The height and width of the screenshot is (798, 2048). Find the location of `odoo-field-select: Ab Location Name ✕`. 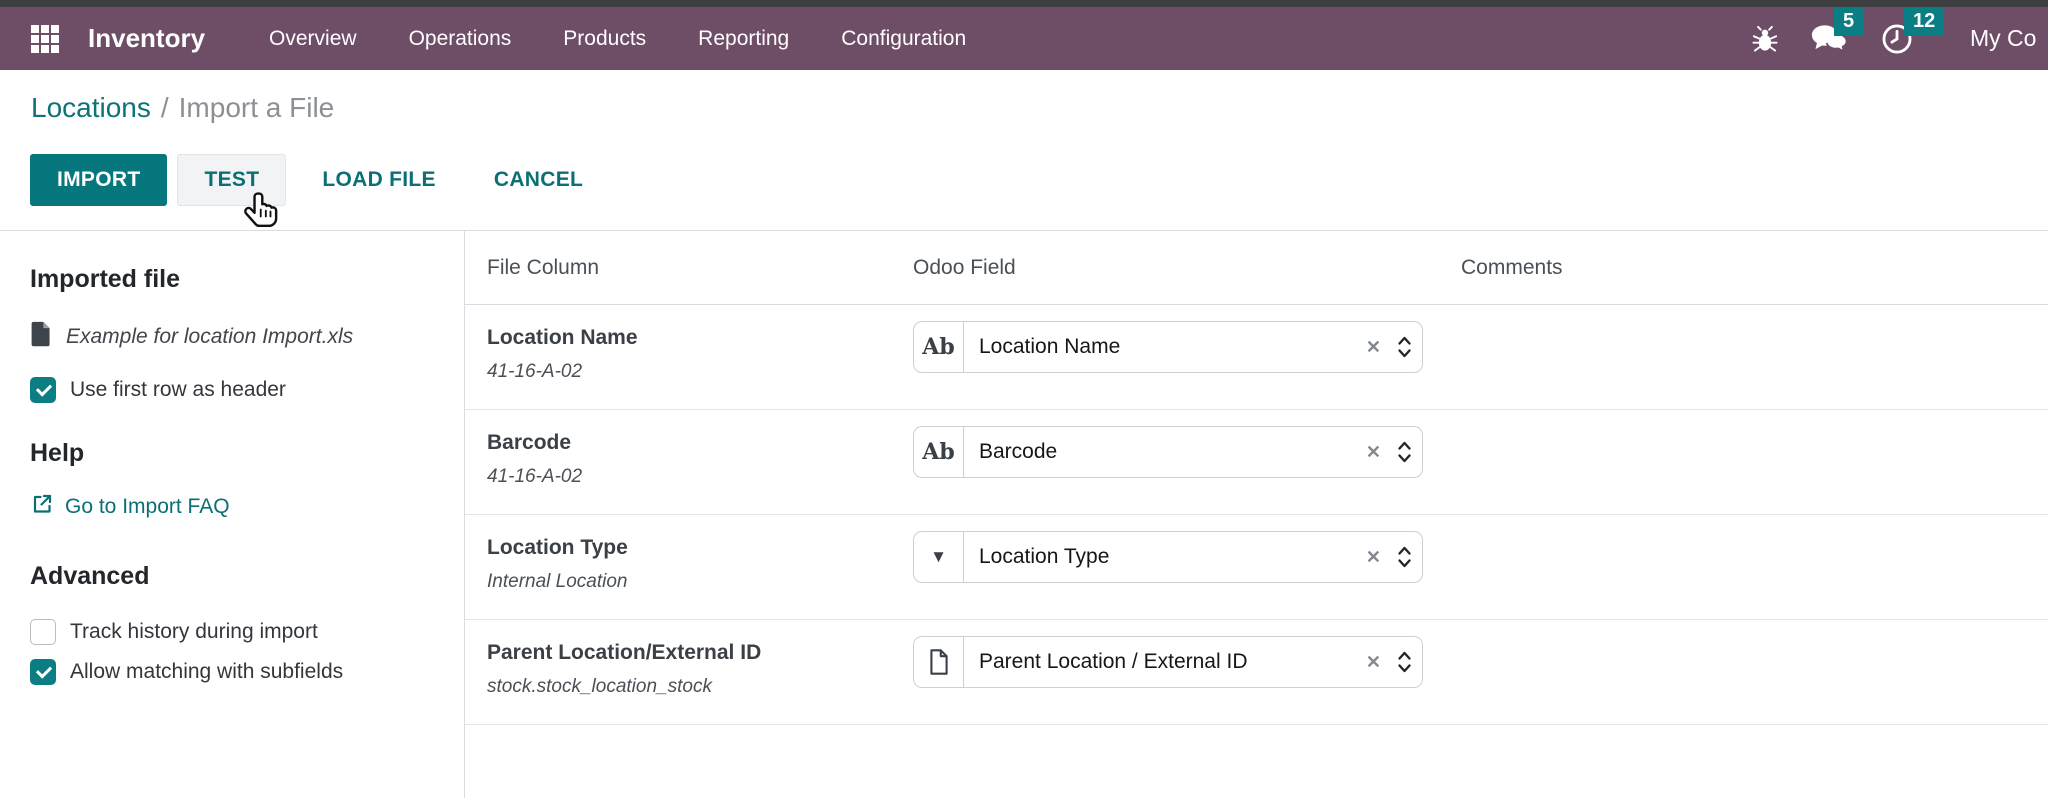

odoo-field-select: Ab Location Name ✕ is located at coordinates (1168, 347).